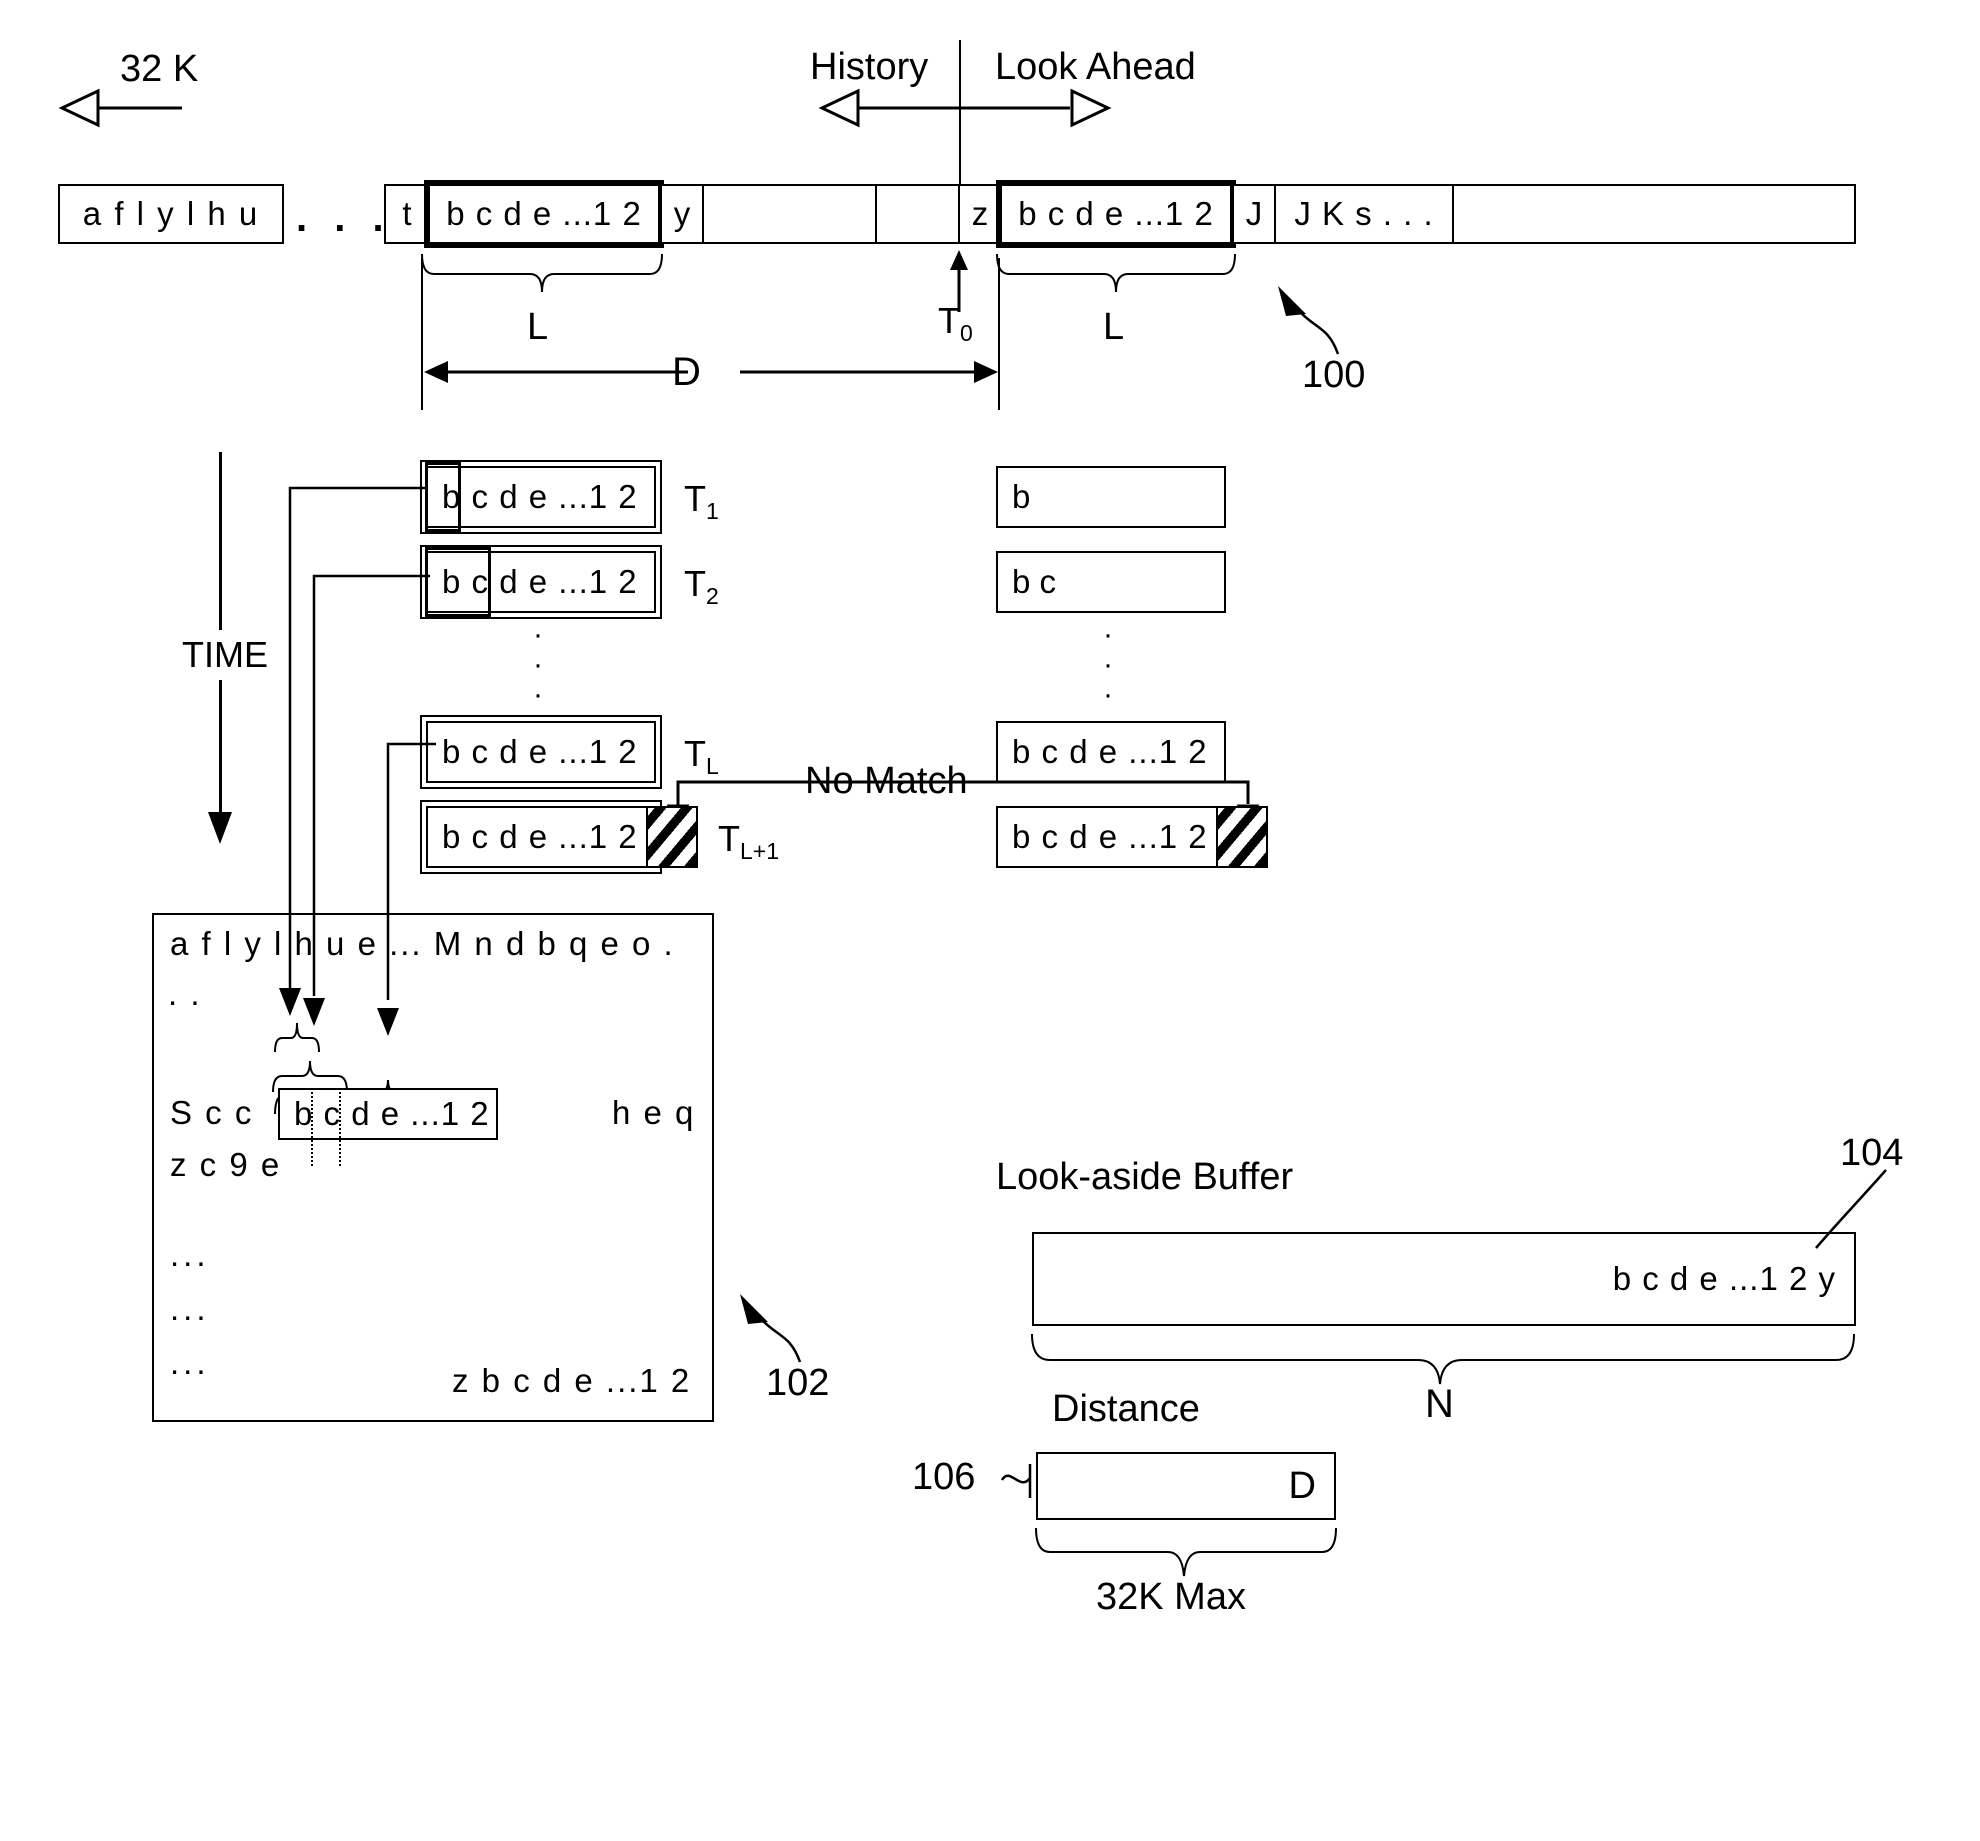 Image resolution: width=1980 pixels, height=1841 pixels. What do you see at coordinates (171, 214) in the screenshot?
I see `strip-cell-aflylhu: a f l y l h u` at bounding box center [171, 214].